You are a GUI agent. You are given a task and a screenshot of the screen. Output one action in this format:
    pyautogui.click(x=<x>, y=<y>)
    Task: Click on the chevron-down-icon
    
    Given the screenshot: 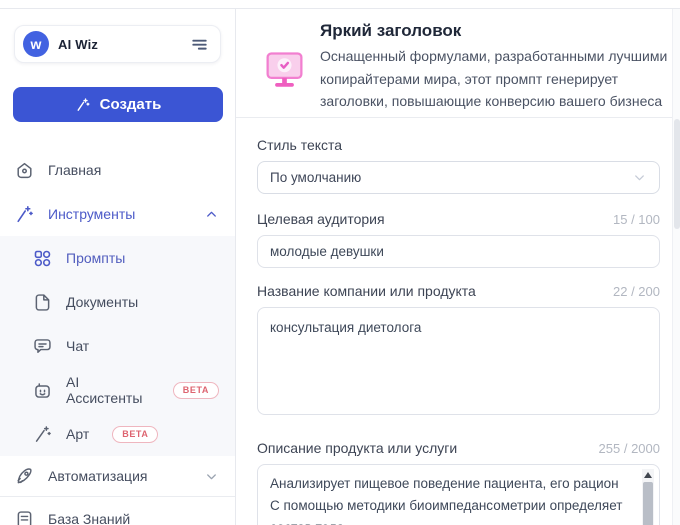 What is the action you would take?
    pyautogui.click(x=211, y=476)
    